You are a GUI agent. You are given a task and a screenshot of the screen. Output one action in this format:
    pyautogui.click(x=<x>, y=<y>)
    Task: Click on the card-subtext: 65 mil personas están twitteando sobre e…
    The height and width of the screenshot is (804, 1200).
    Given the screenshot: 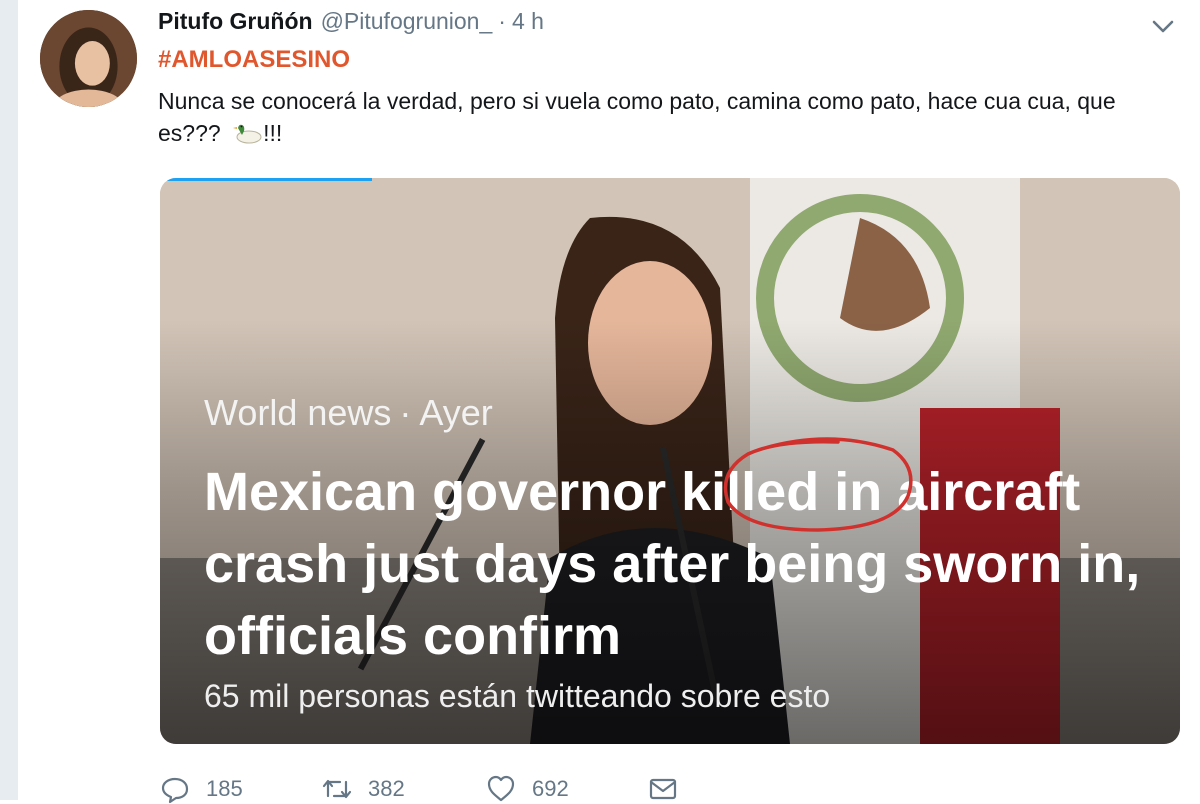 What is the action you would take?
    pyautogui.click(x=517, y=696)
    